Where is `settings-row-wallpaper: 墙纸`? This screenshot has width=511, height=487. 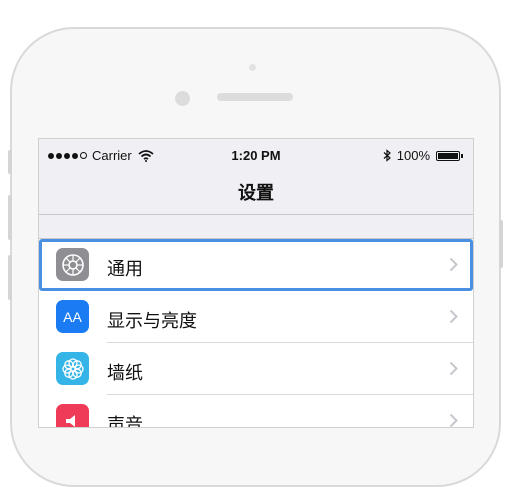
settings-row-wallpaper: 墙纸 is located at coordinates (256, 369).